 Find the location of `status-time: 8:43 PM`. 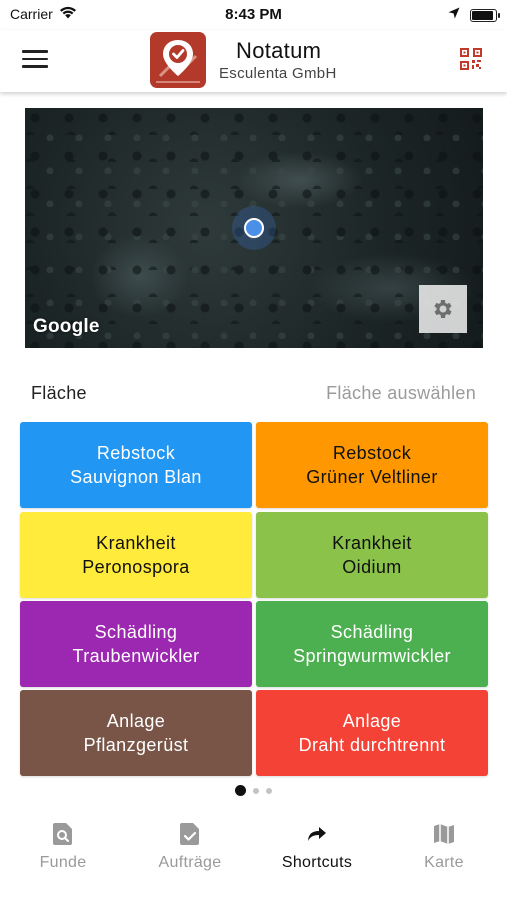

status-time: 8:43 PM is located at coordinates (253, 14).